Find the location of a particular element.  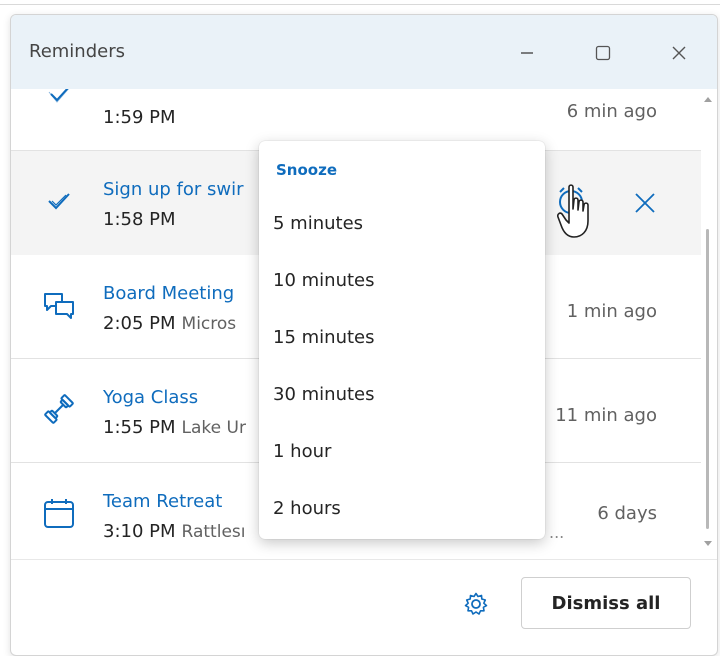

snooze-option-2-hours: 2 hours is located at coordinates (402, 509).